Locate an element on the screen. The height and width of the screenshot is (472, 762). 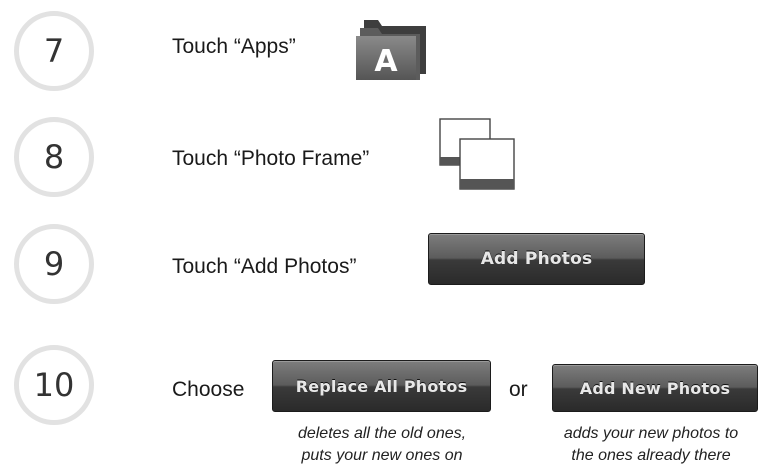
step-7-instruction: Touch “Apps” is located at coordinates (234, 46).